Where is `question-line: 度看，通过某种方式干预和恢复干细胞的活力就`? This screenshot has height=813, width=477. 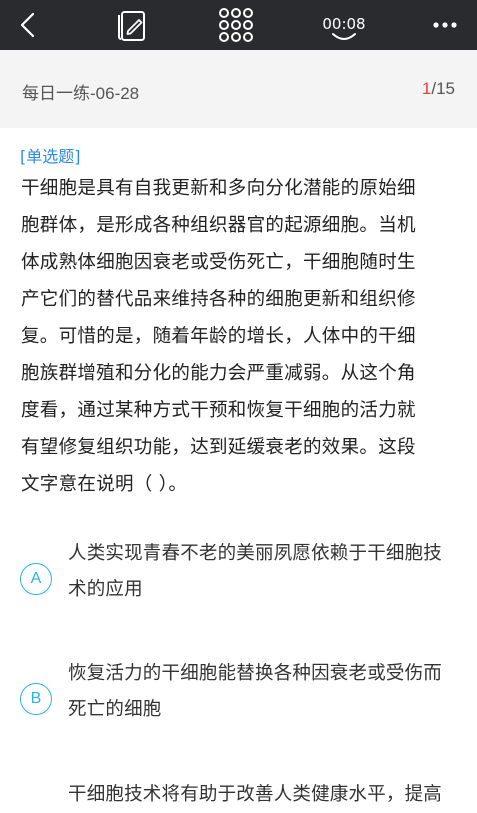
question-line: 度看，通过某种方式干预和恢复干细胞的活力就 is located at coordinates (218, 410).